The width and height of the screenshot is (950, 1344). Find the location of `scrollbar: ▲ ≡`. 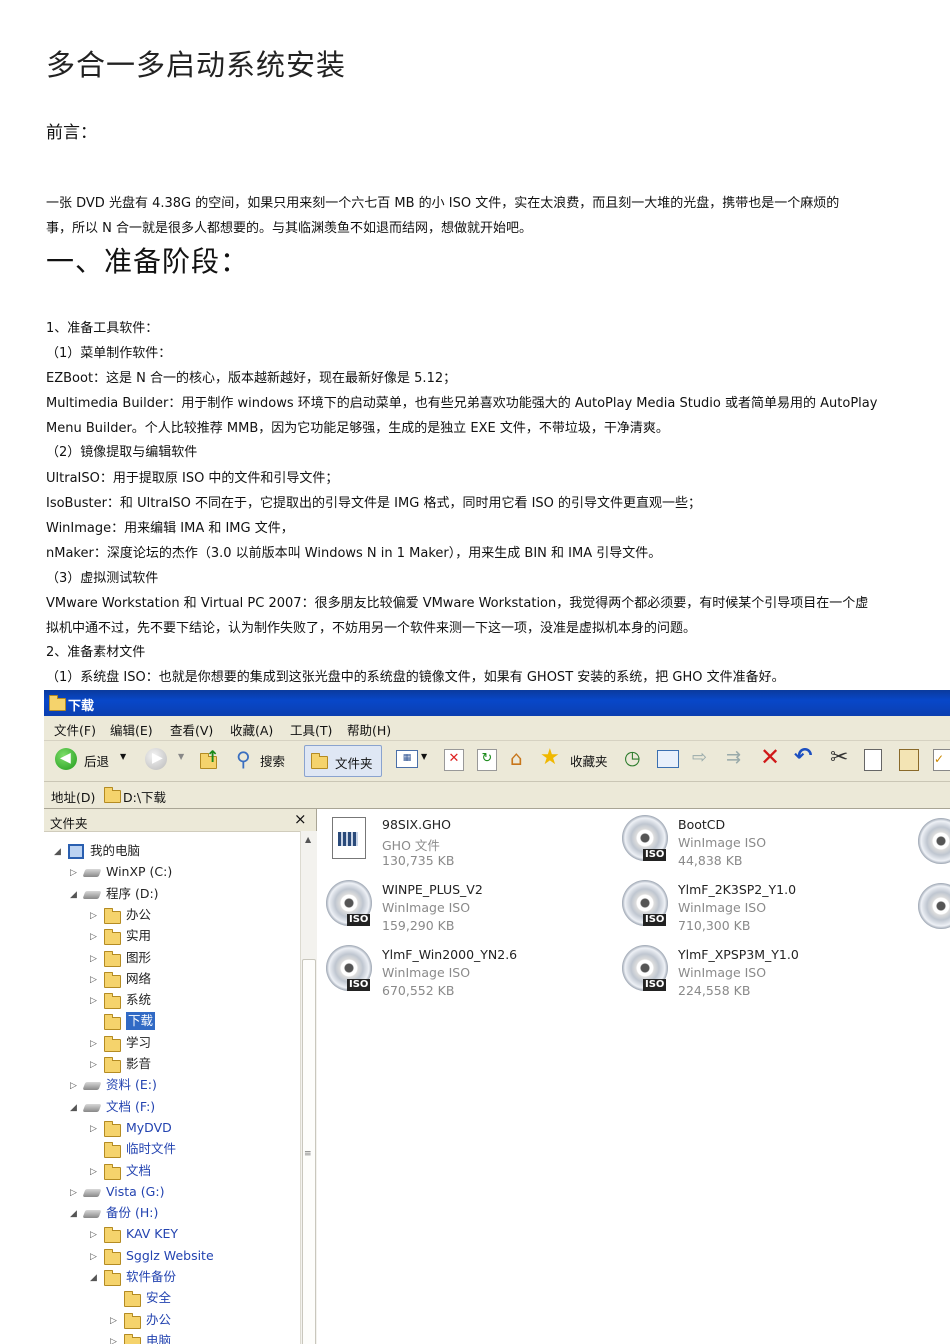

scrollbar: ▲ ≡ is located at coordinates (308, 1087).